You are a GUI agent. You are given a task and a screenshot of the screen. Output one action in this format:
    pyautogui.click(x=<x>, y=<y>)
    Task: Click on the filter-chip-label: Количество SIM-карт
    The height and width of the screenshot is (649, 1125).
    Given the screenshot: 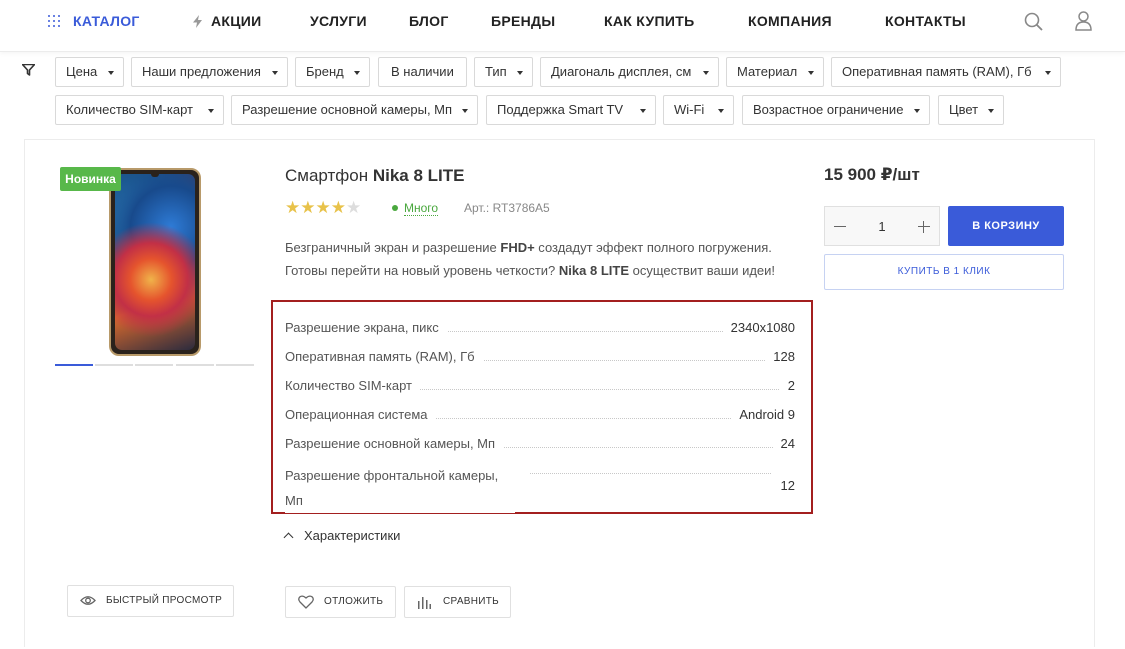 What is the action you would take?
    pyautogui.click(x=129, y=109)
    